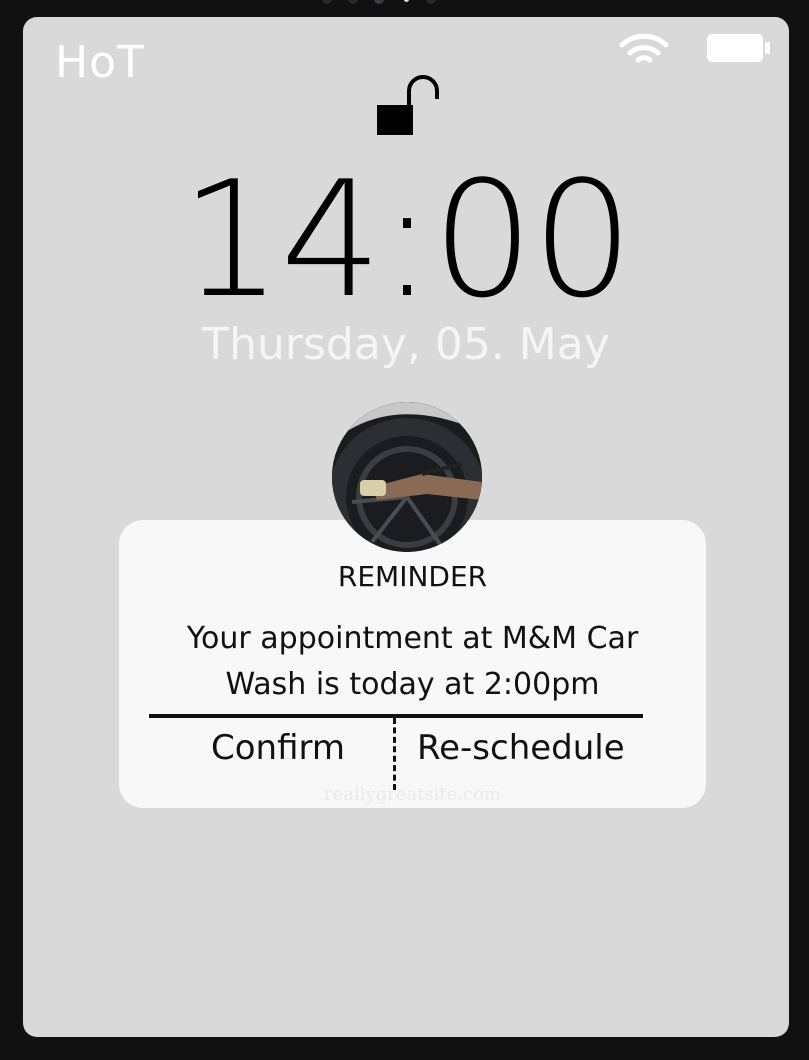 The height and width of the screenshot is (1060, 809). What do you see at coordinates (100, 62) in the screenshot?
I see `carrier-name: HoT` at bounding box center [100, 62].